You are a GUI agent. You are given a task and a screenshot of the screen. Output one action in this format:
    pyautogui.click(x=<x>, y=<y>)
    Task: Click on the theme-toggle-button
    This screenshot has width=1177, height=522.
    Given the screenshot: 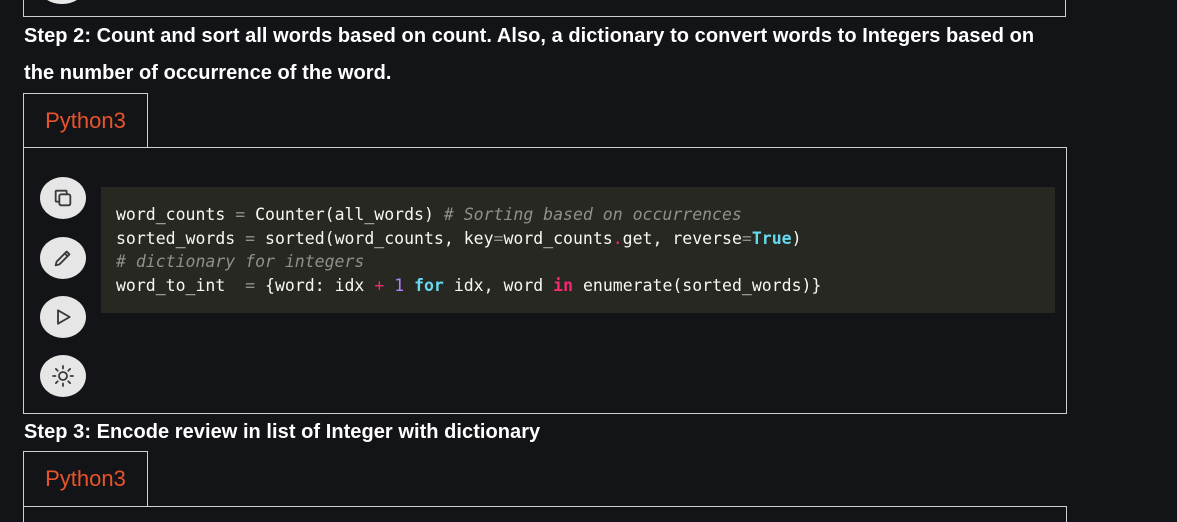 What is the action you would take?
    pyautogui.click(x=63, y=376)
    